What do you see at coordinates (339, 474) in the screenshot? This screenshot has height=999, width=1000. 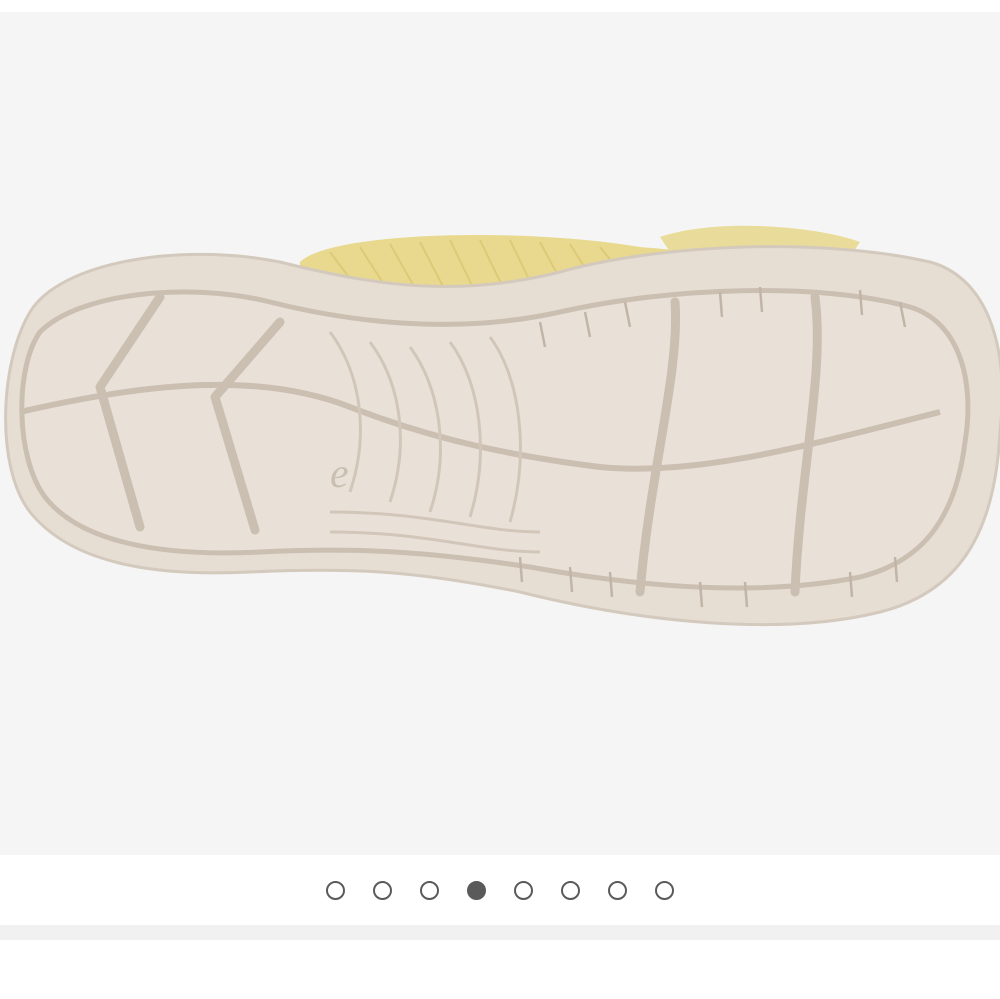 I see `brand-logo-mark: e` at bounding box center [339, 474].